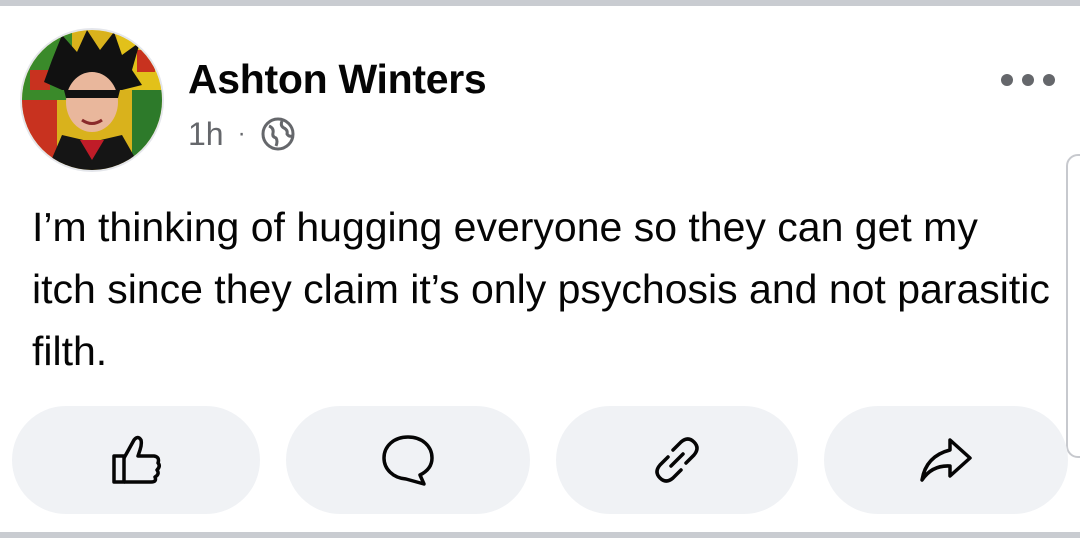 The image size is (1080, 538). Describe the element at coordinates (337, 79) in the screenshot. I see `author-name: Ashton Winters` at that location.